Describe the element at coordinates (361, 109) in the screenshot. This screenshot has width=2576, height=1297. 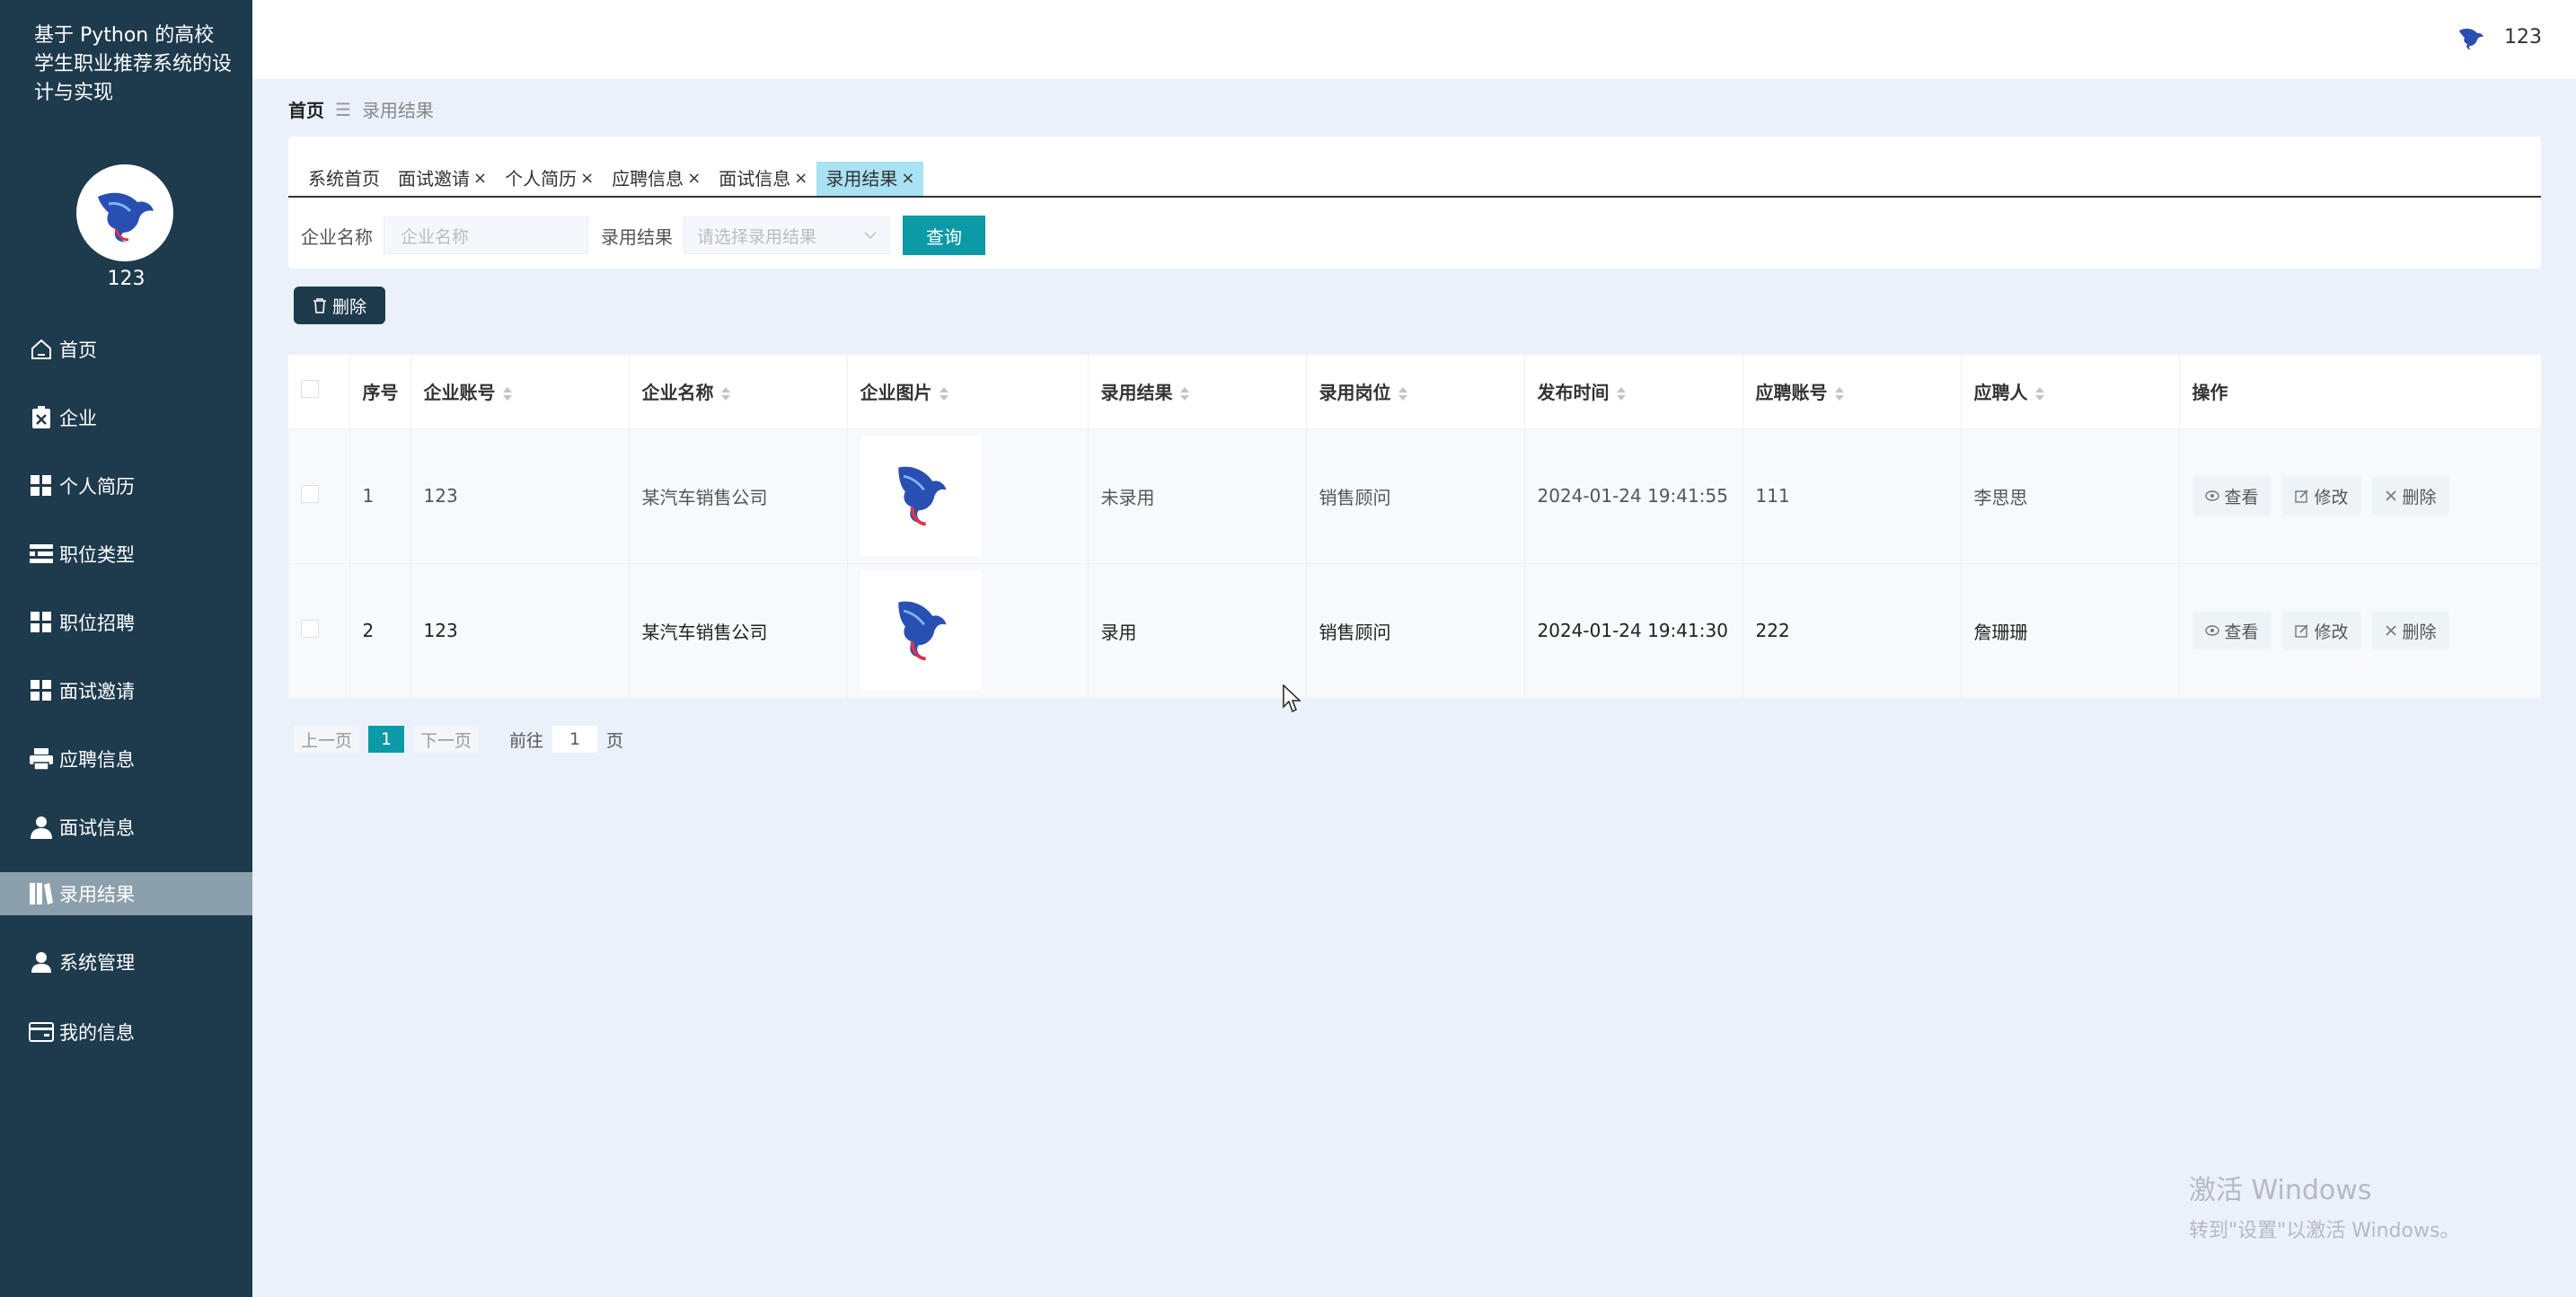
I see `breadcrumb: 首页 ☰ 录用结果` at that location.